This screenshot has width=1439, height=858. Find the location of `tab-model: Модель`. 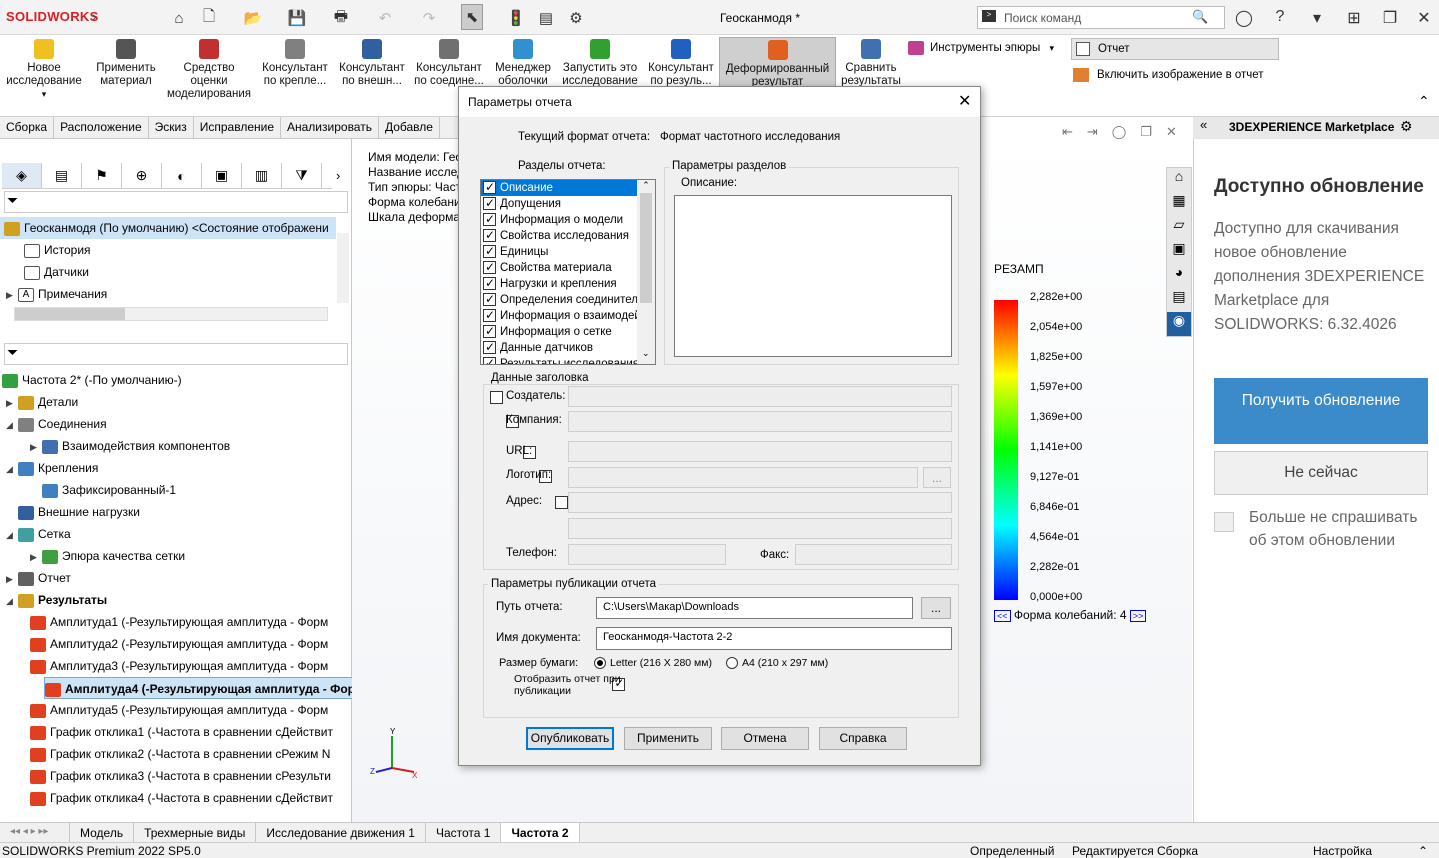

tab-model: Модель is located at coordinates (102, 832).